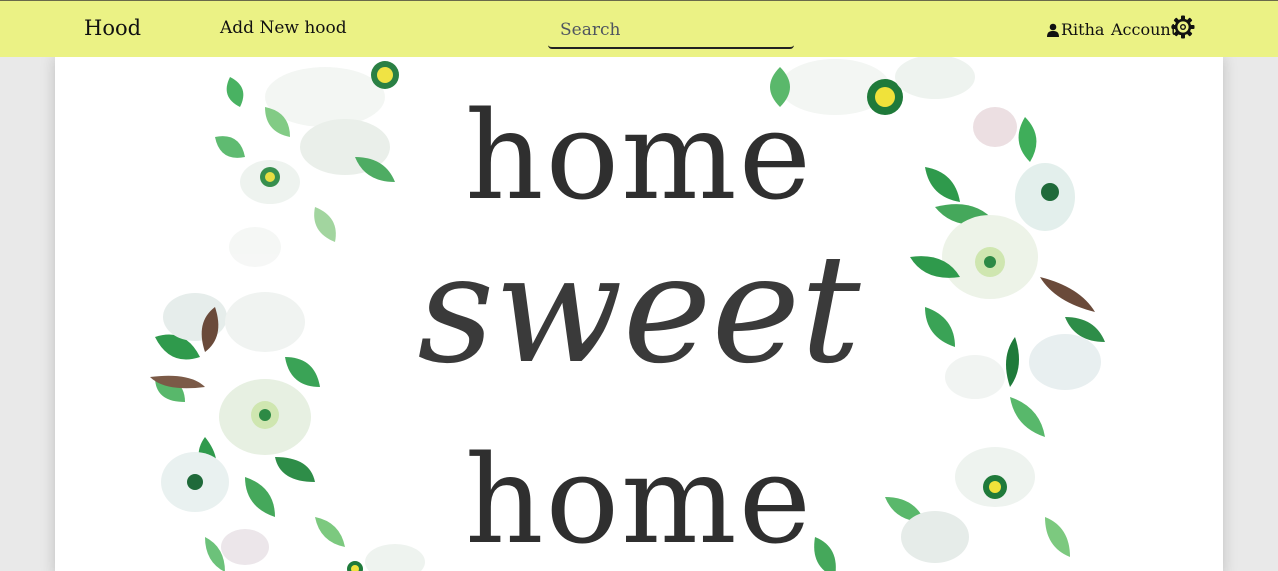  What do you see at coordinates (1183, 27) in the screenshot?
I see `gear-icon` at bounding box center [1183, 27].